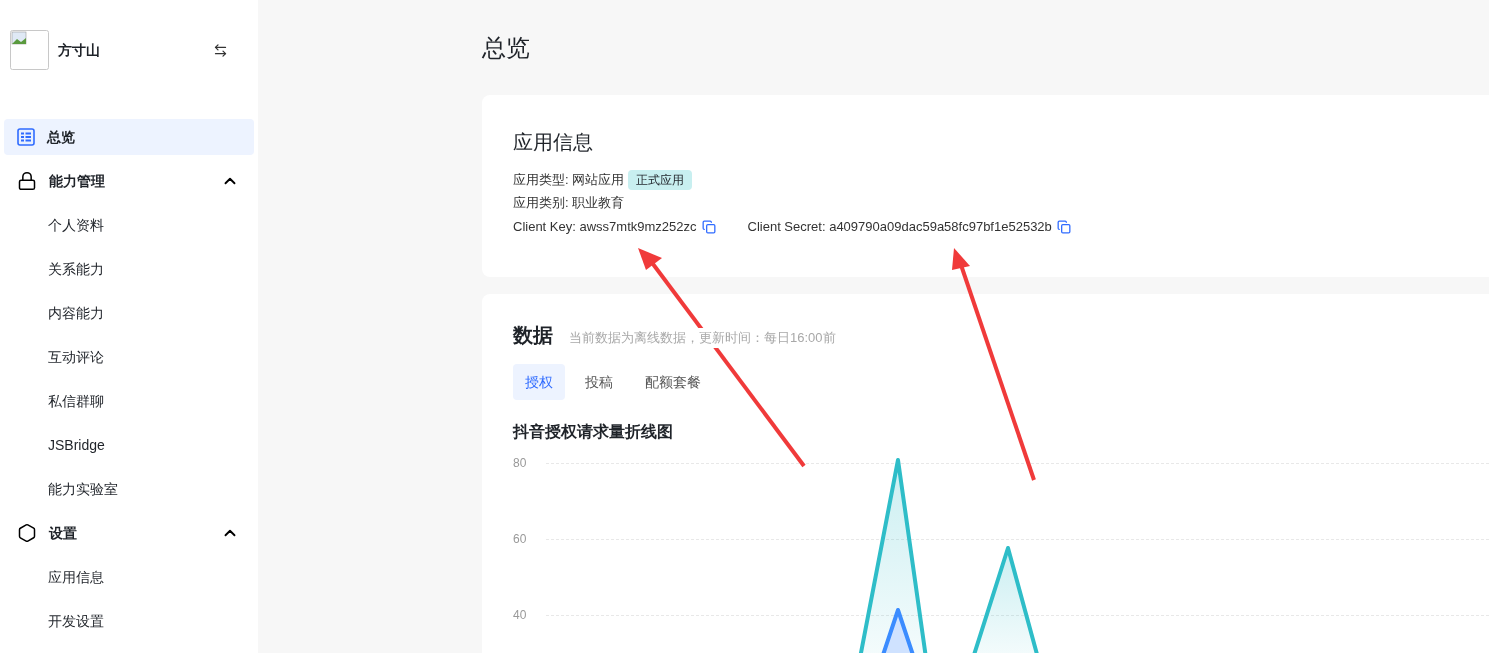 This screenshot has width=1489, height=653. Describe the element at coordinates (27, 533) in the screenshot. I see `hexagon-icon` at that location.